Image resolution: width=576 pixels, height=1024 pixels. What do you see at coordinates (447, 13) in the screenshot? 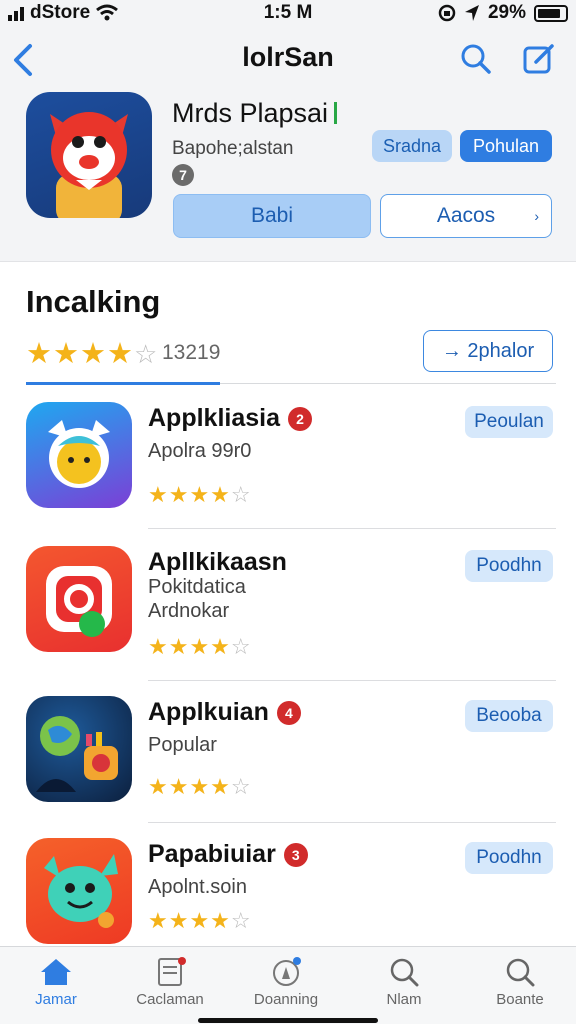
I see `lock-rotation-icon` at bounding box center [447, 13].